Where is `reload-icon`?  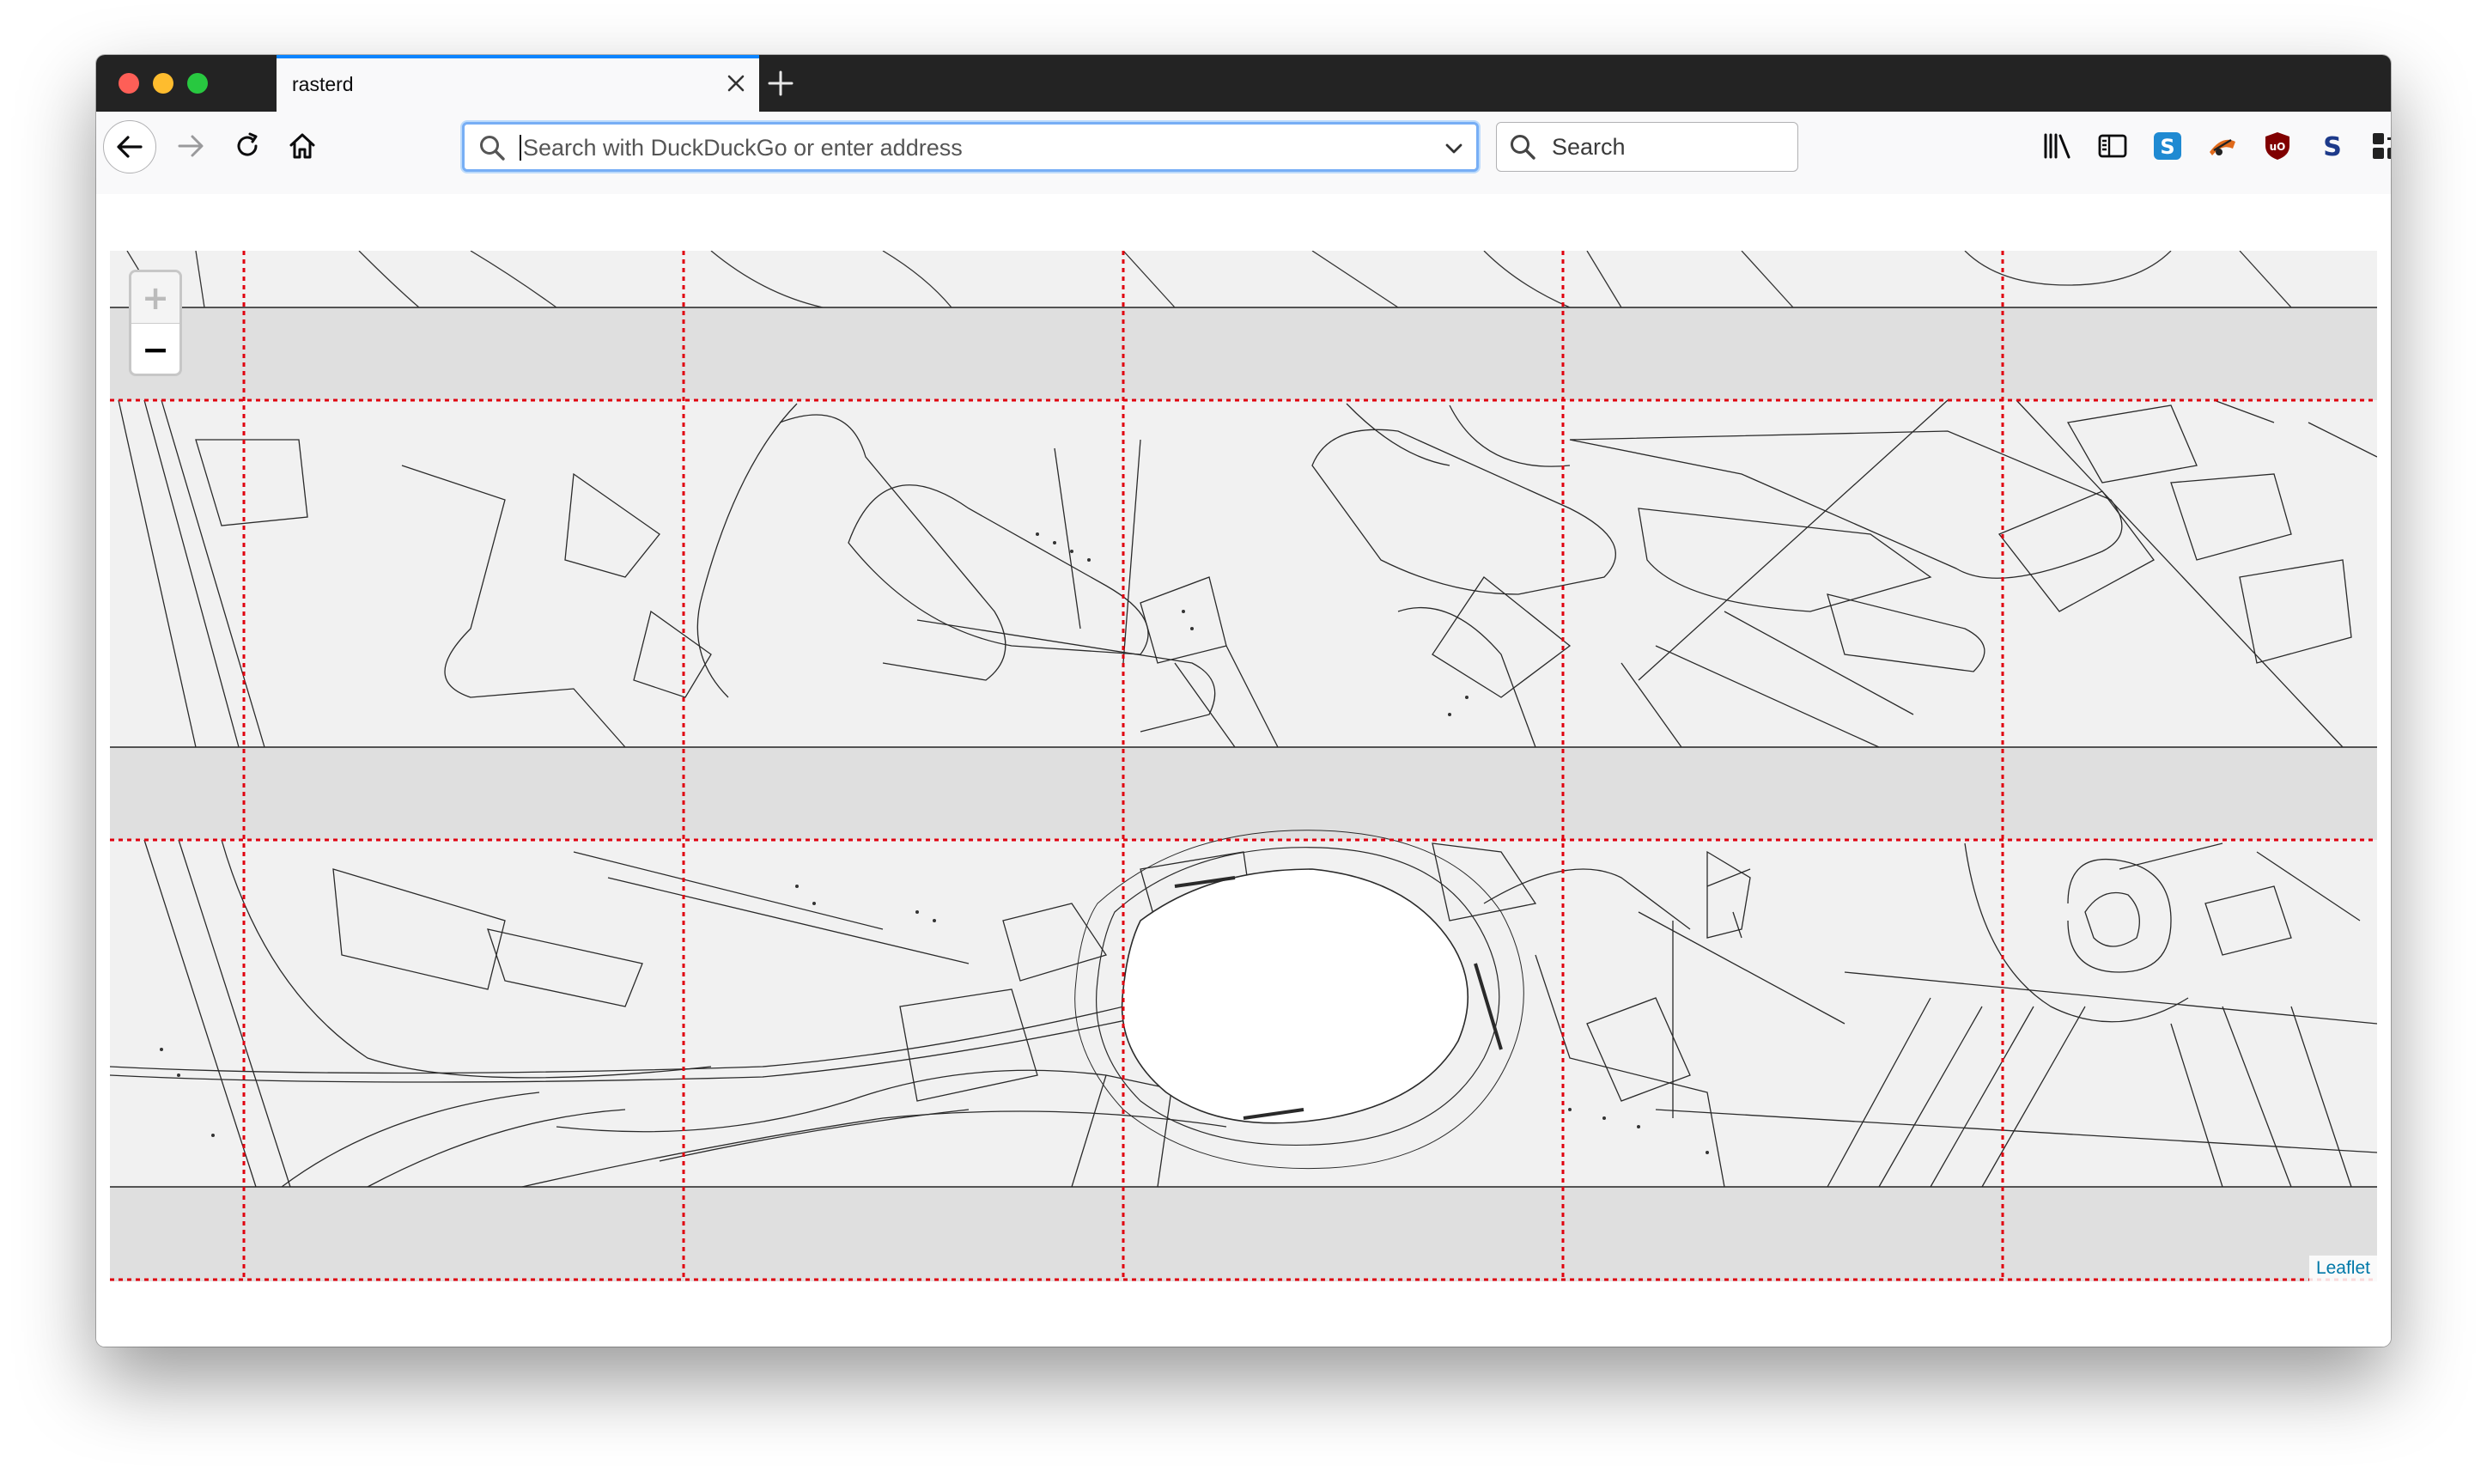 reload-icon is located at coordinates (248, 144).